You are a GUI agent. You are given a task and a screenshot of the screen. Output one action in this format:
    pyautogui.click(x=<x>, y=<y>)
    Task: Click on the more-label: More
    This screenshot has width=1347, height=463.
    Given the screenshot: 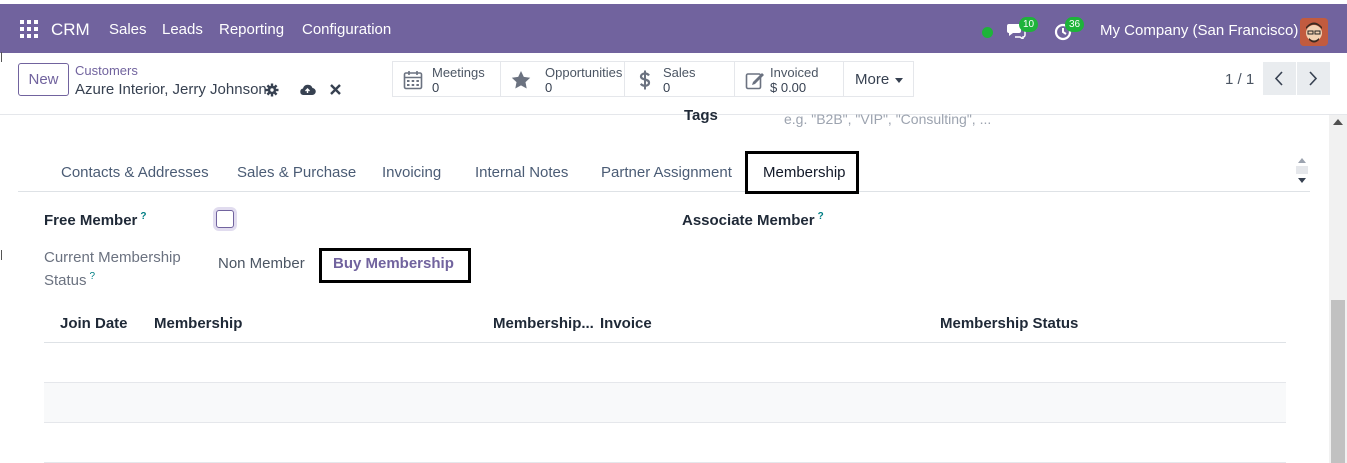 What is the action you would take?
    pyautogui.click(x=872, y=79)
    